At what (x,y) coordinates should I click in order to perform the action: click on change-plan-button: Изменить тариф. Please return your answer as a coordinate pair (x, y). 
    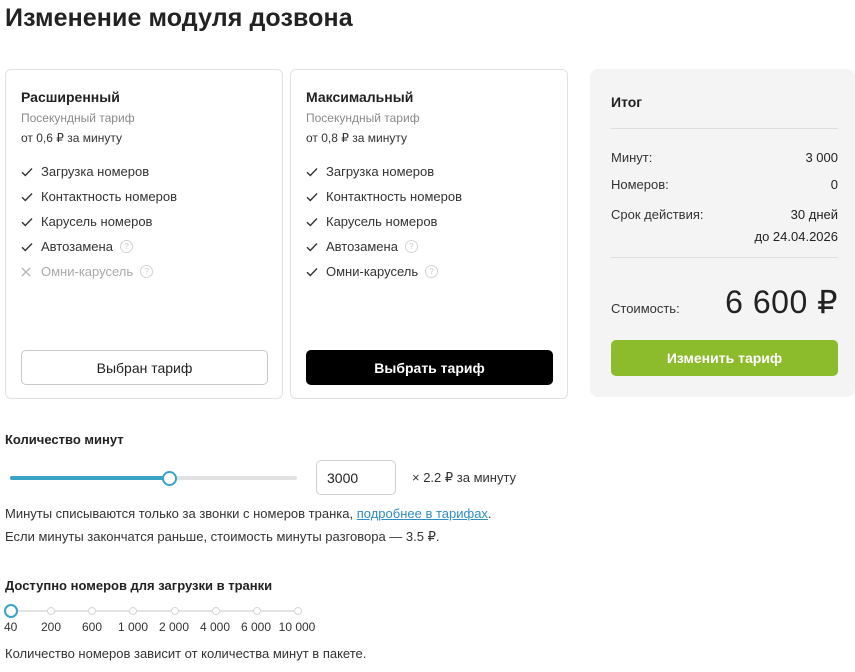
    Looking at the image, I should click on (724, 358).